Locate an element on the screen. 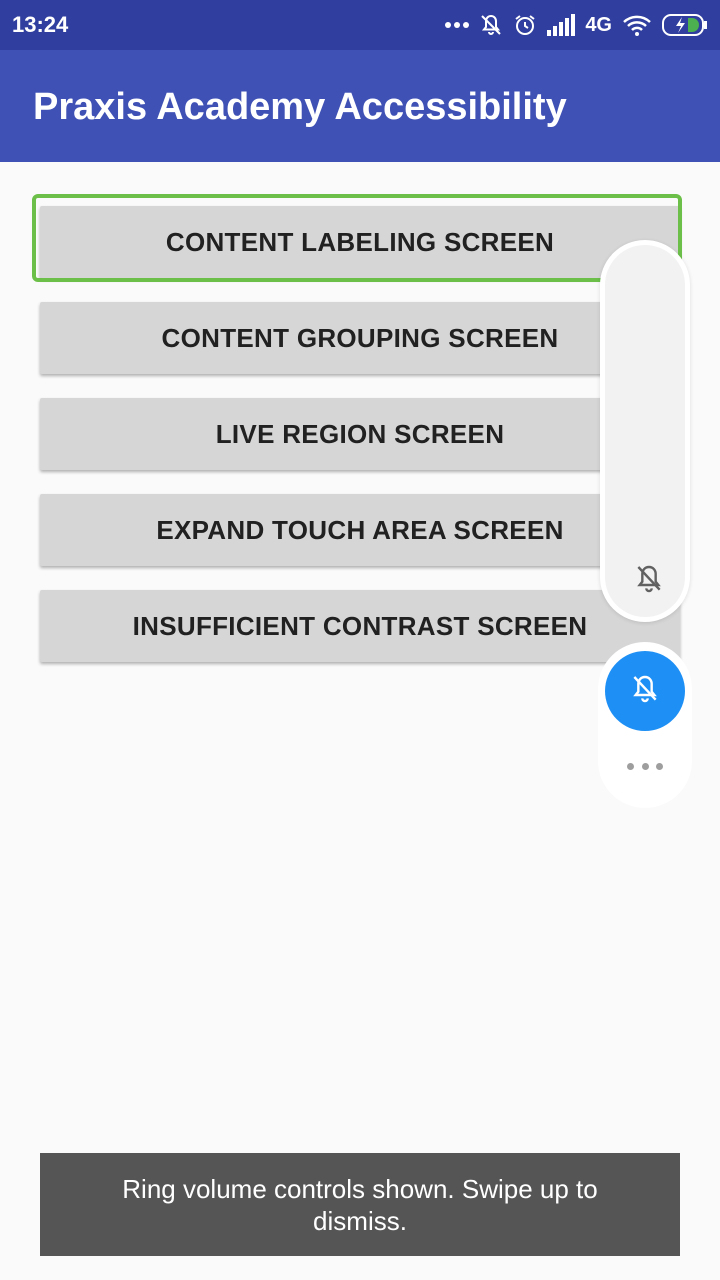 This screenshot has width=720, height=1280. notifications-off-icon is located at coordinates (491, 25).